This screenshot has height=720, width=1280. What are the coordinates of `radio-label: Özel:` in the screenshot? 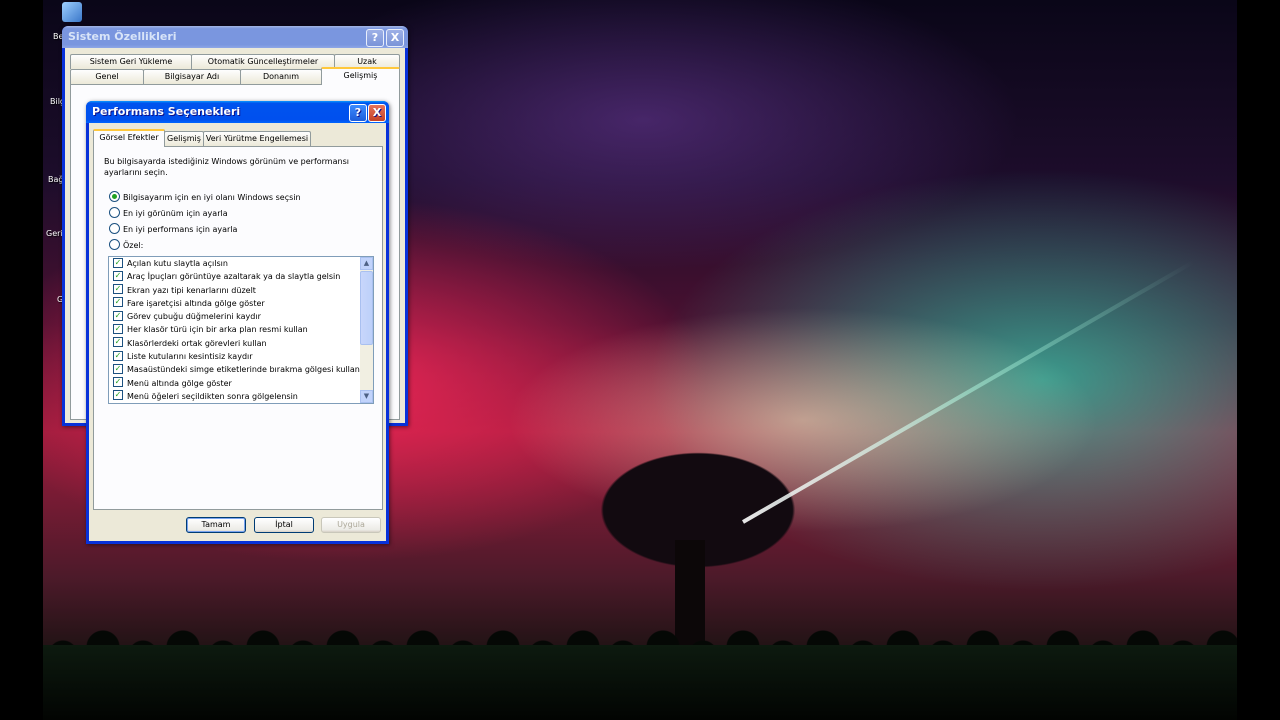 It's located at (133, 245).